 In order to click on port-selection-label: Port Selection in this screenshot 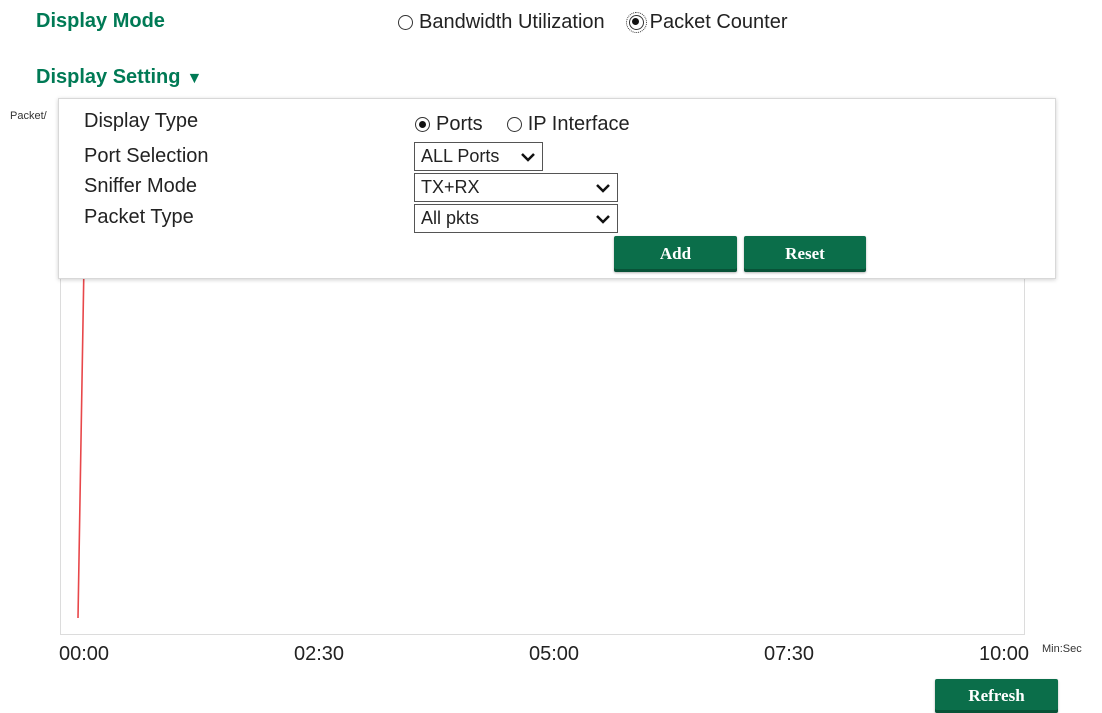, I will do `click(146, 156)`.